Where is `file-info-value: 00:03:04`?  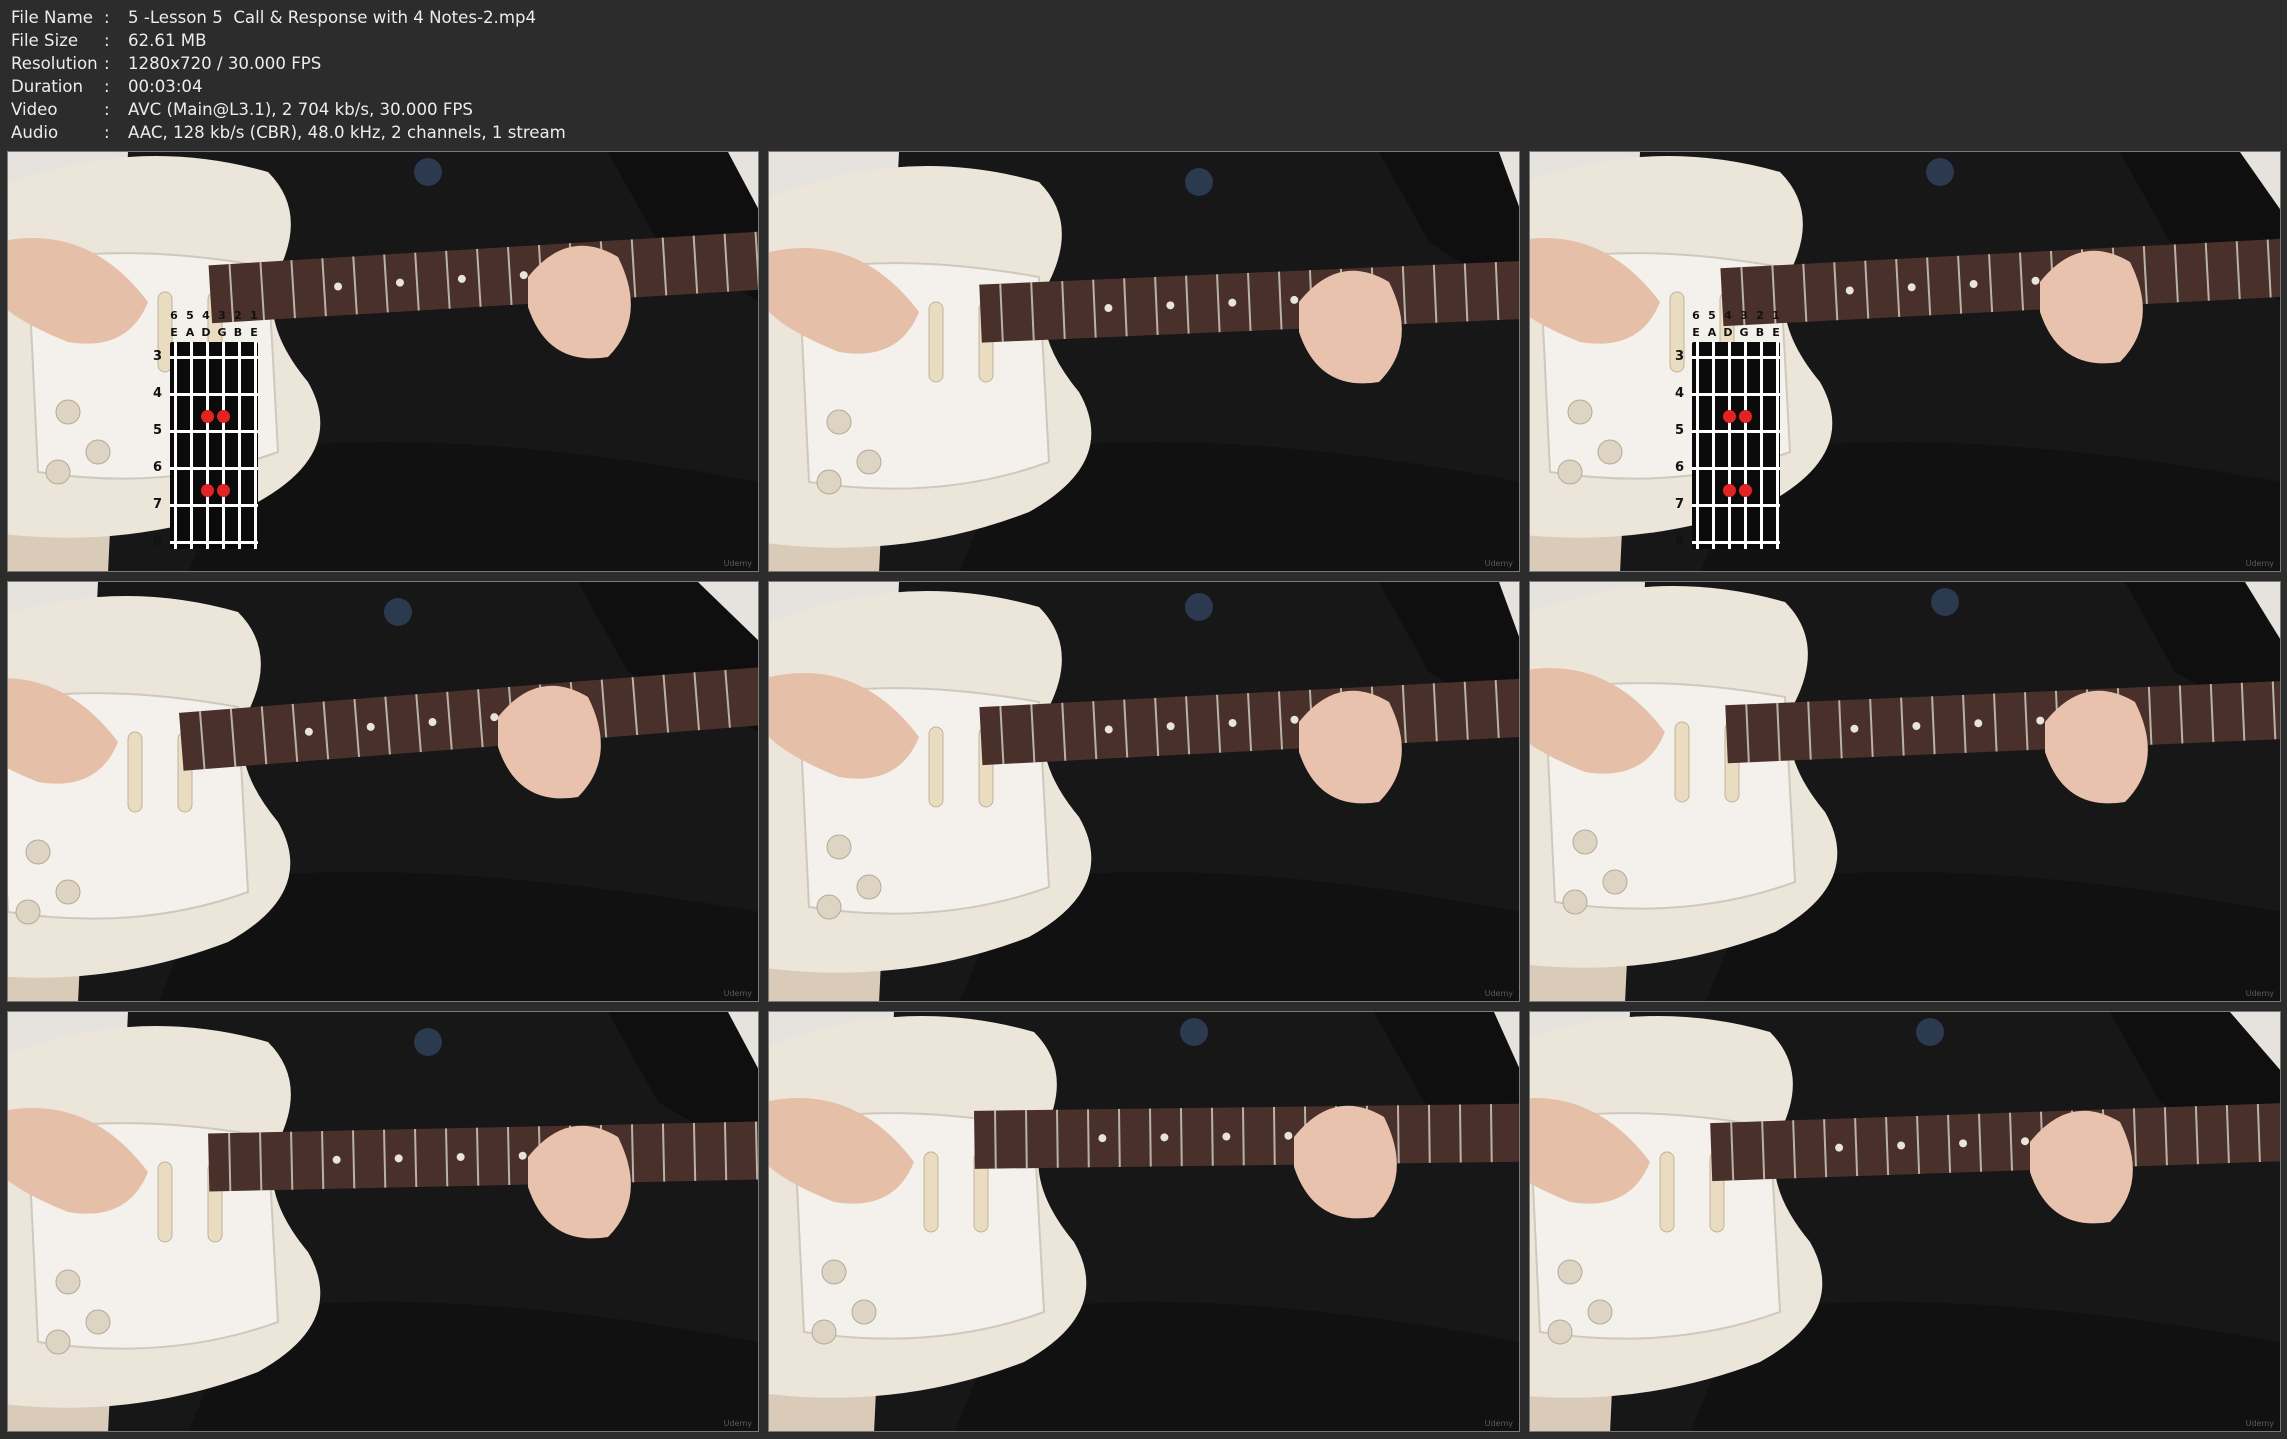 file-info-value: 00:03:04 is located at coordinates (165, 86).